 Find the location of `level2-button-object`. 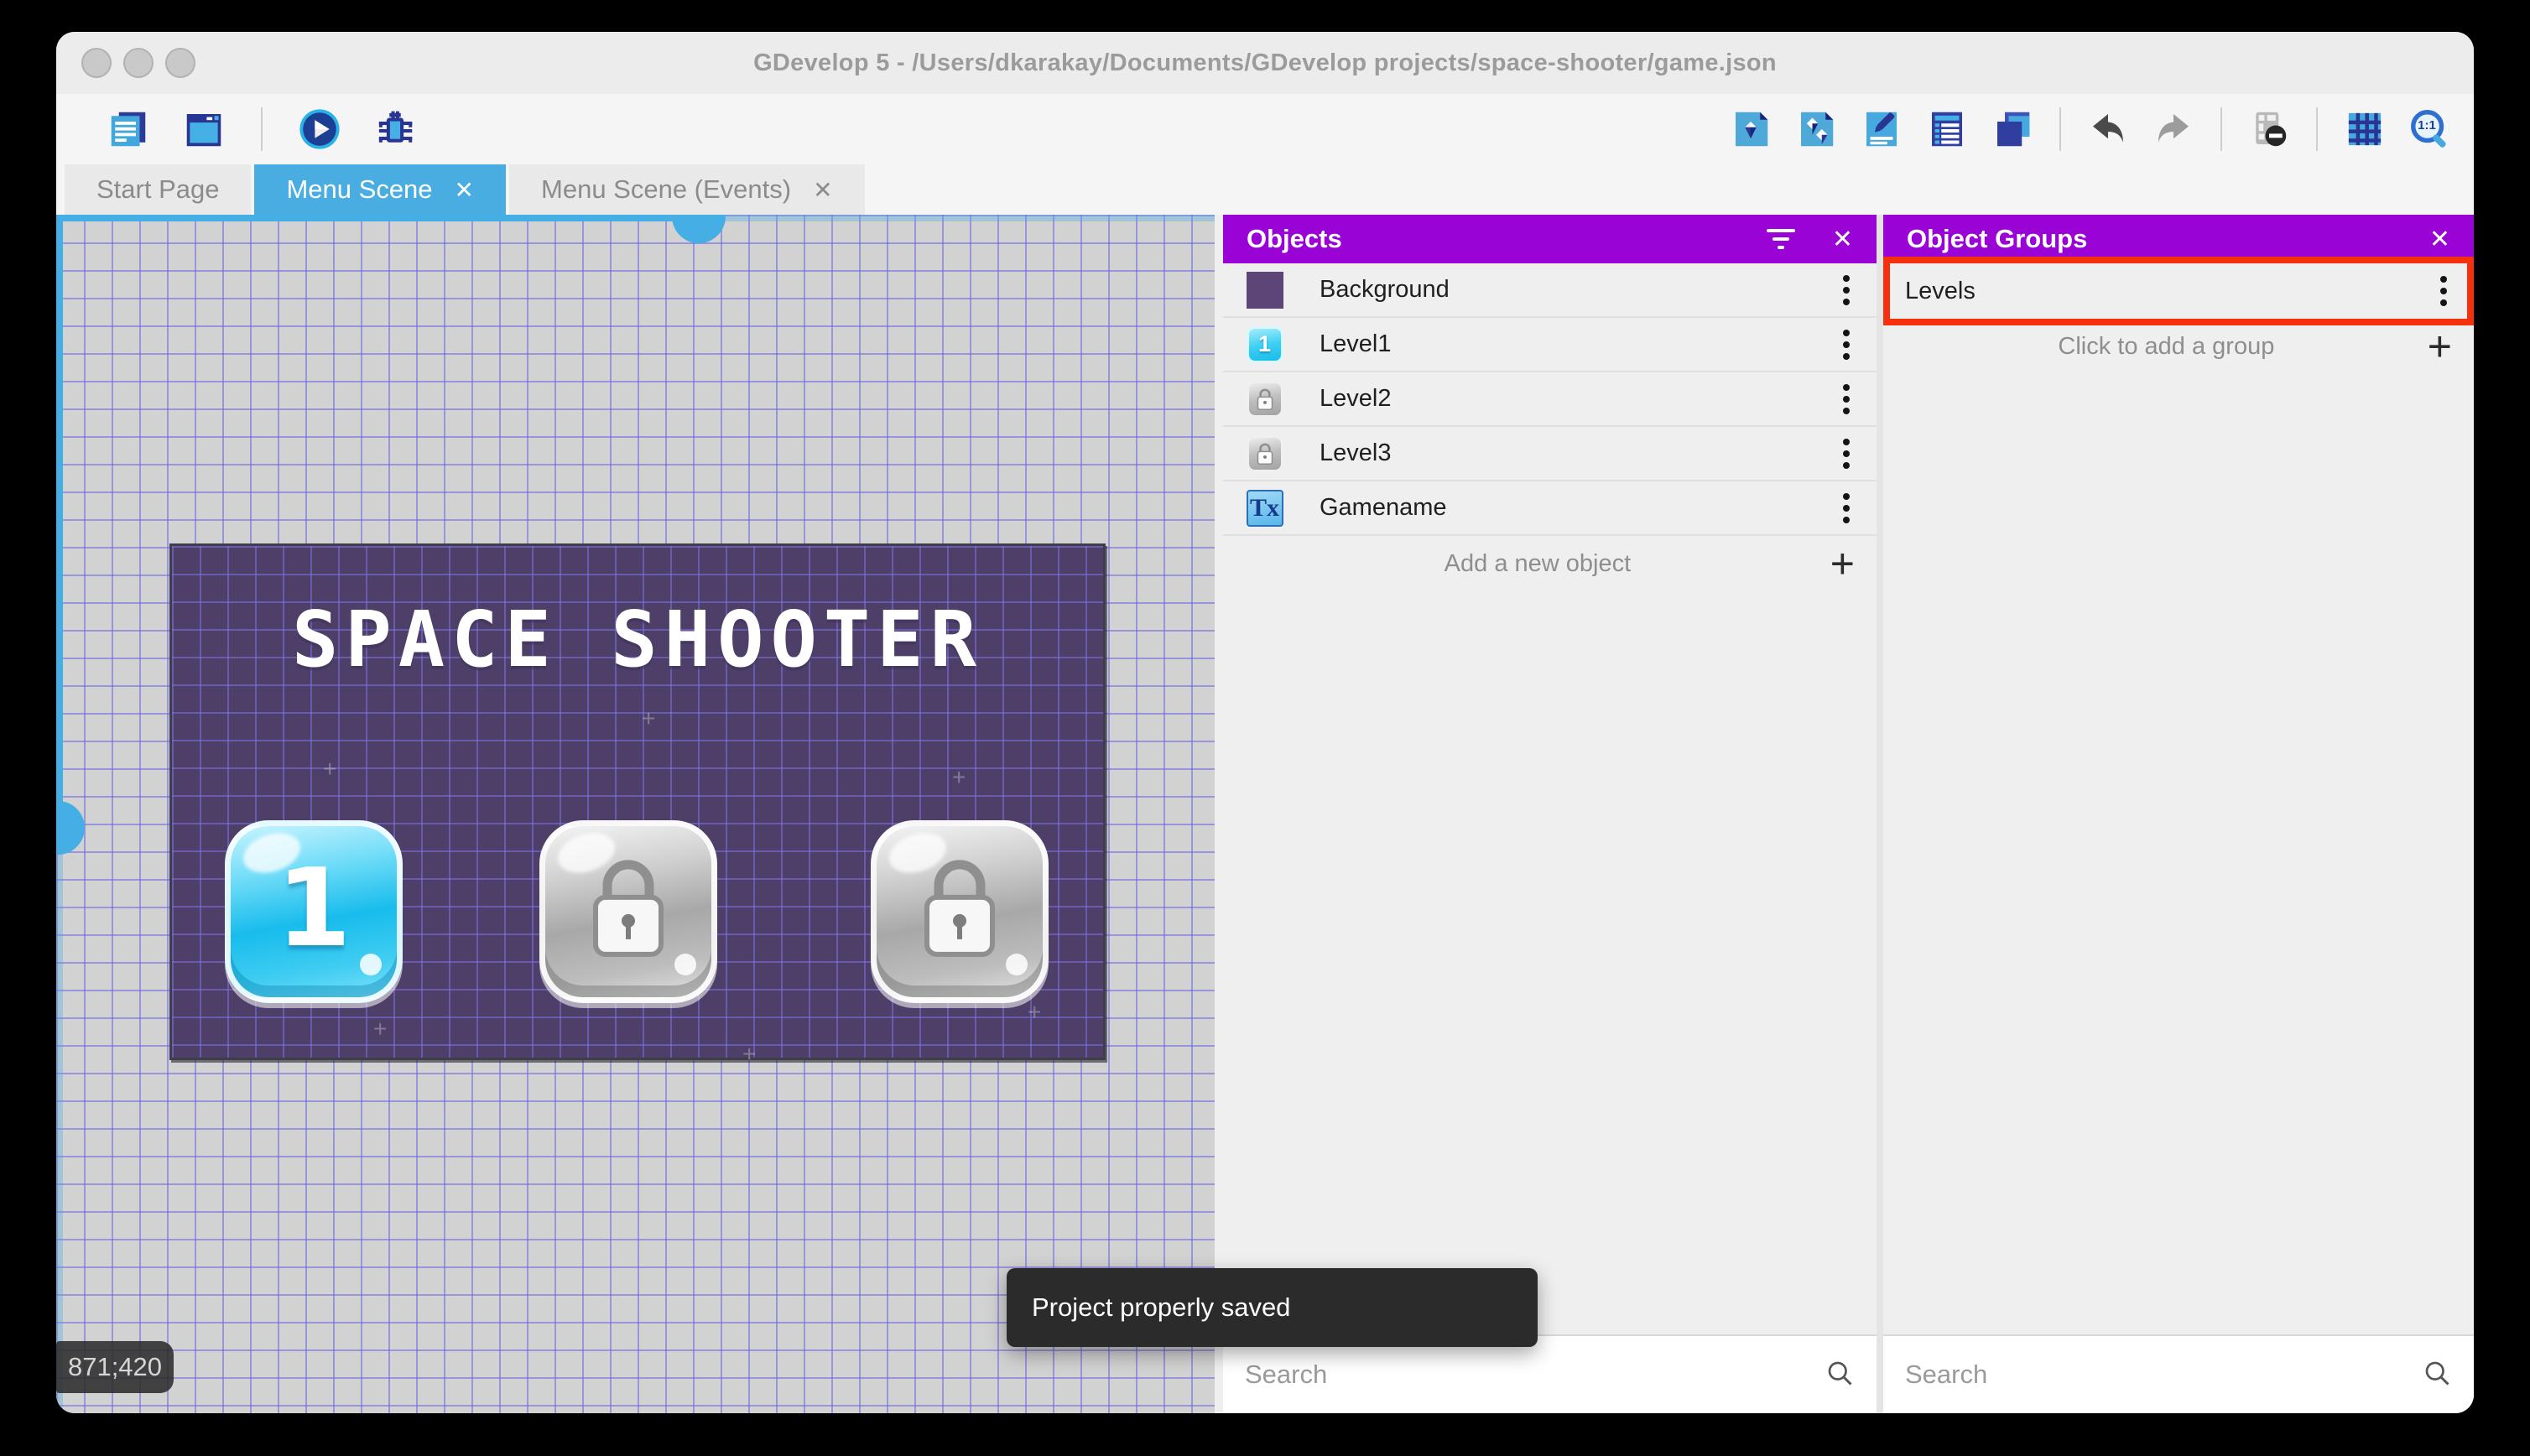

level2-button-object is located at coordinates (628, 911).